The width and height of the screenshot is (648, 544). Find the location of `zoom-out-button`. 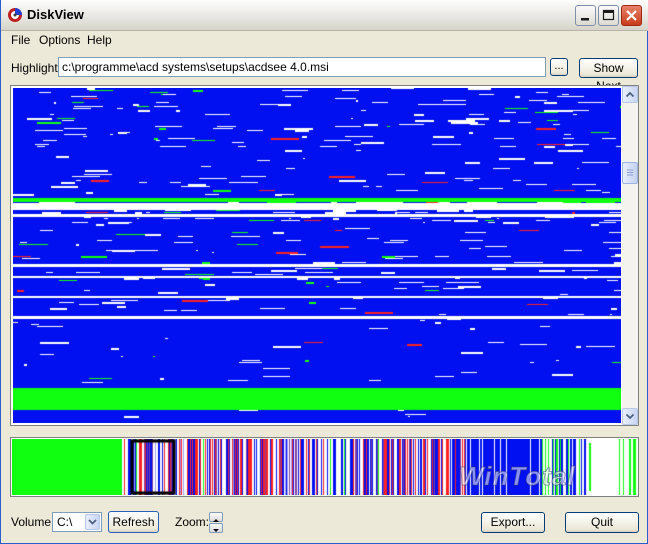

zoom-out-button is located at coordinates (216, 528).